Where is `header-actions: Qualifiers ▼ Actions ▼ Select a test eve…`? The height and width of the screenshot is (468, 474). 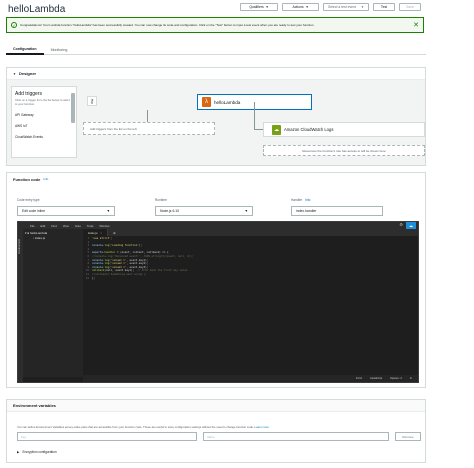 header-actions: Qualifiers ▼ Actions ▼ Select a test eve… is located at coordinates (330, 7).